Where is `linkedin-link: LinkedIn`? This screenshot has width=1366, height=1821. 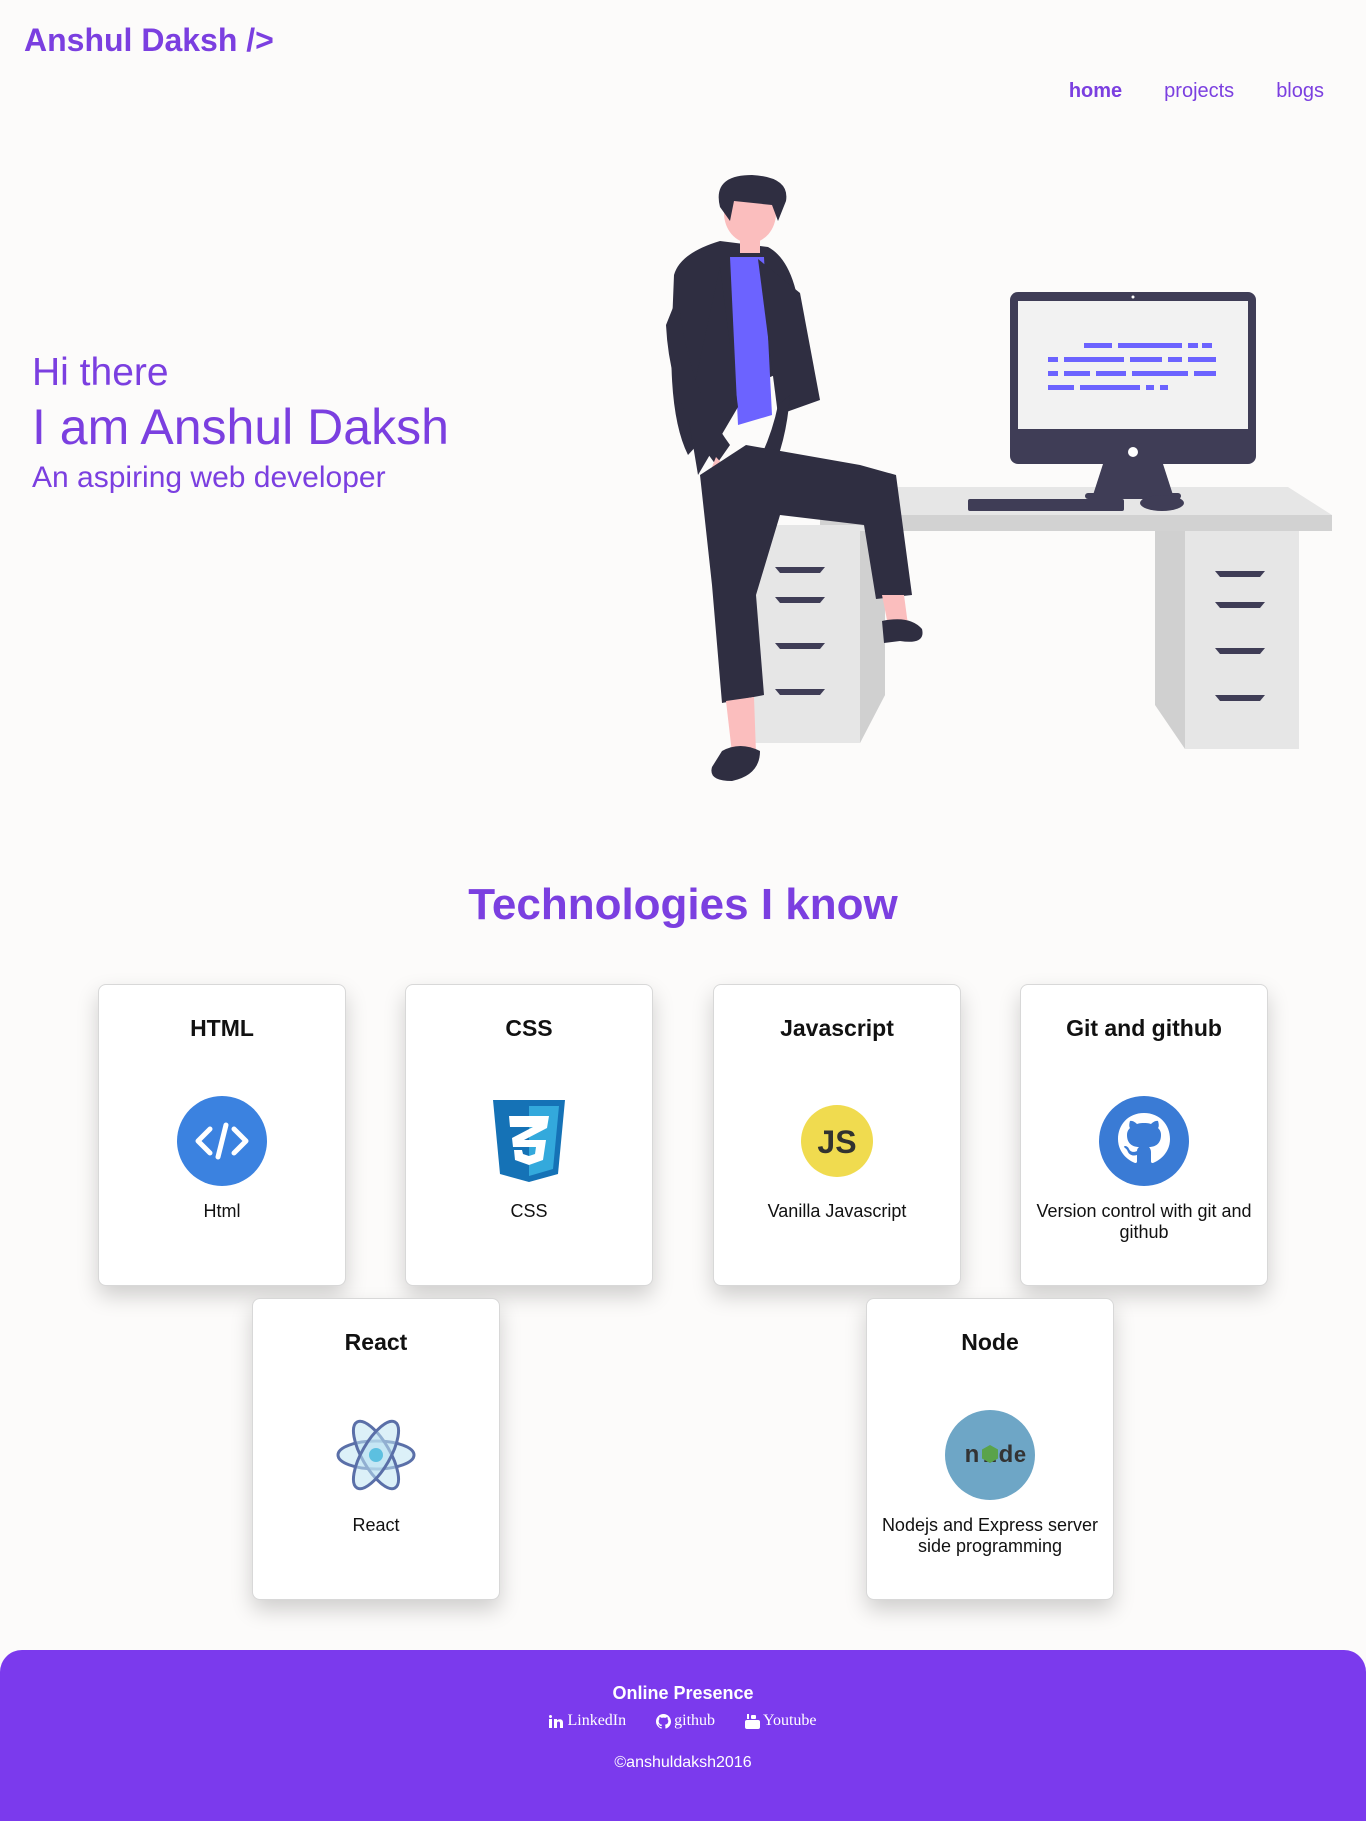 linkedin-link: LinkedIn is located at coordinates (587, 1721).